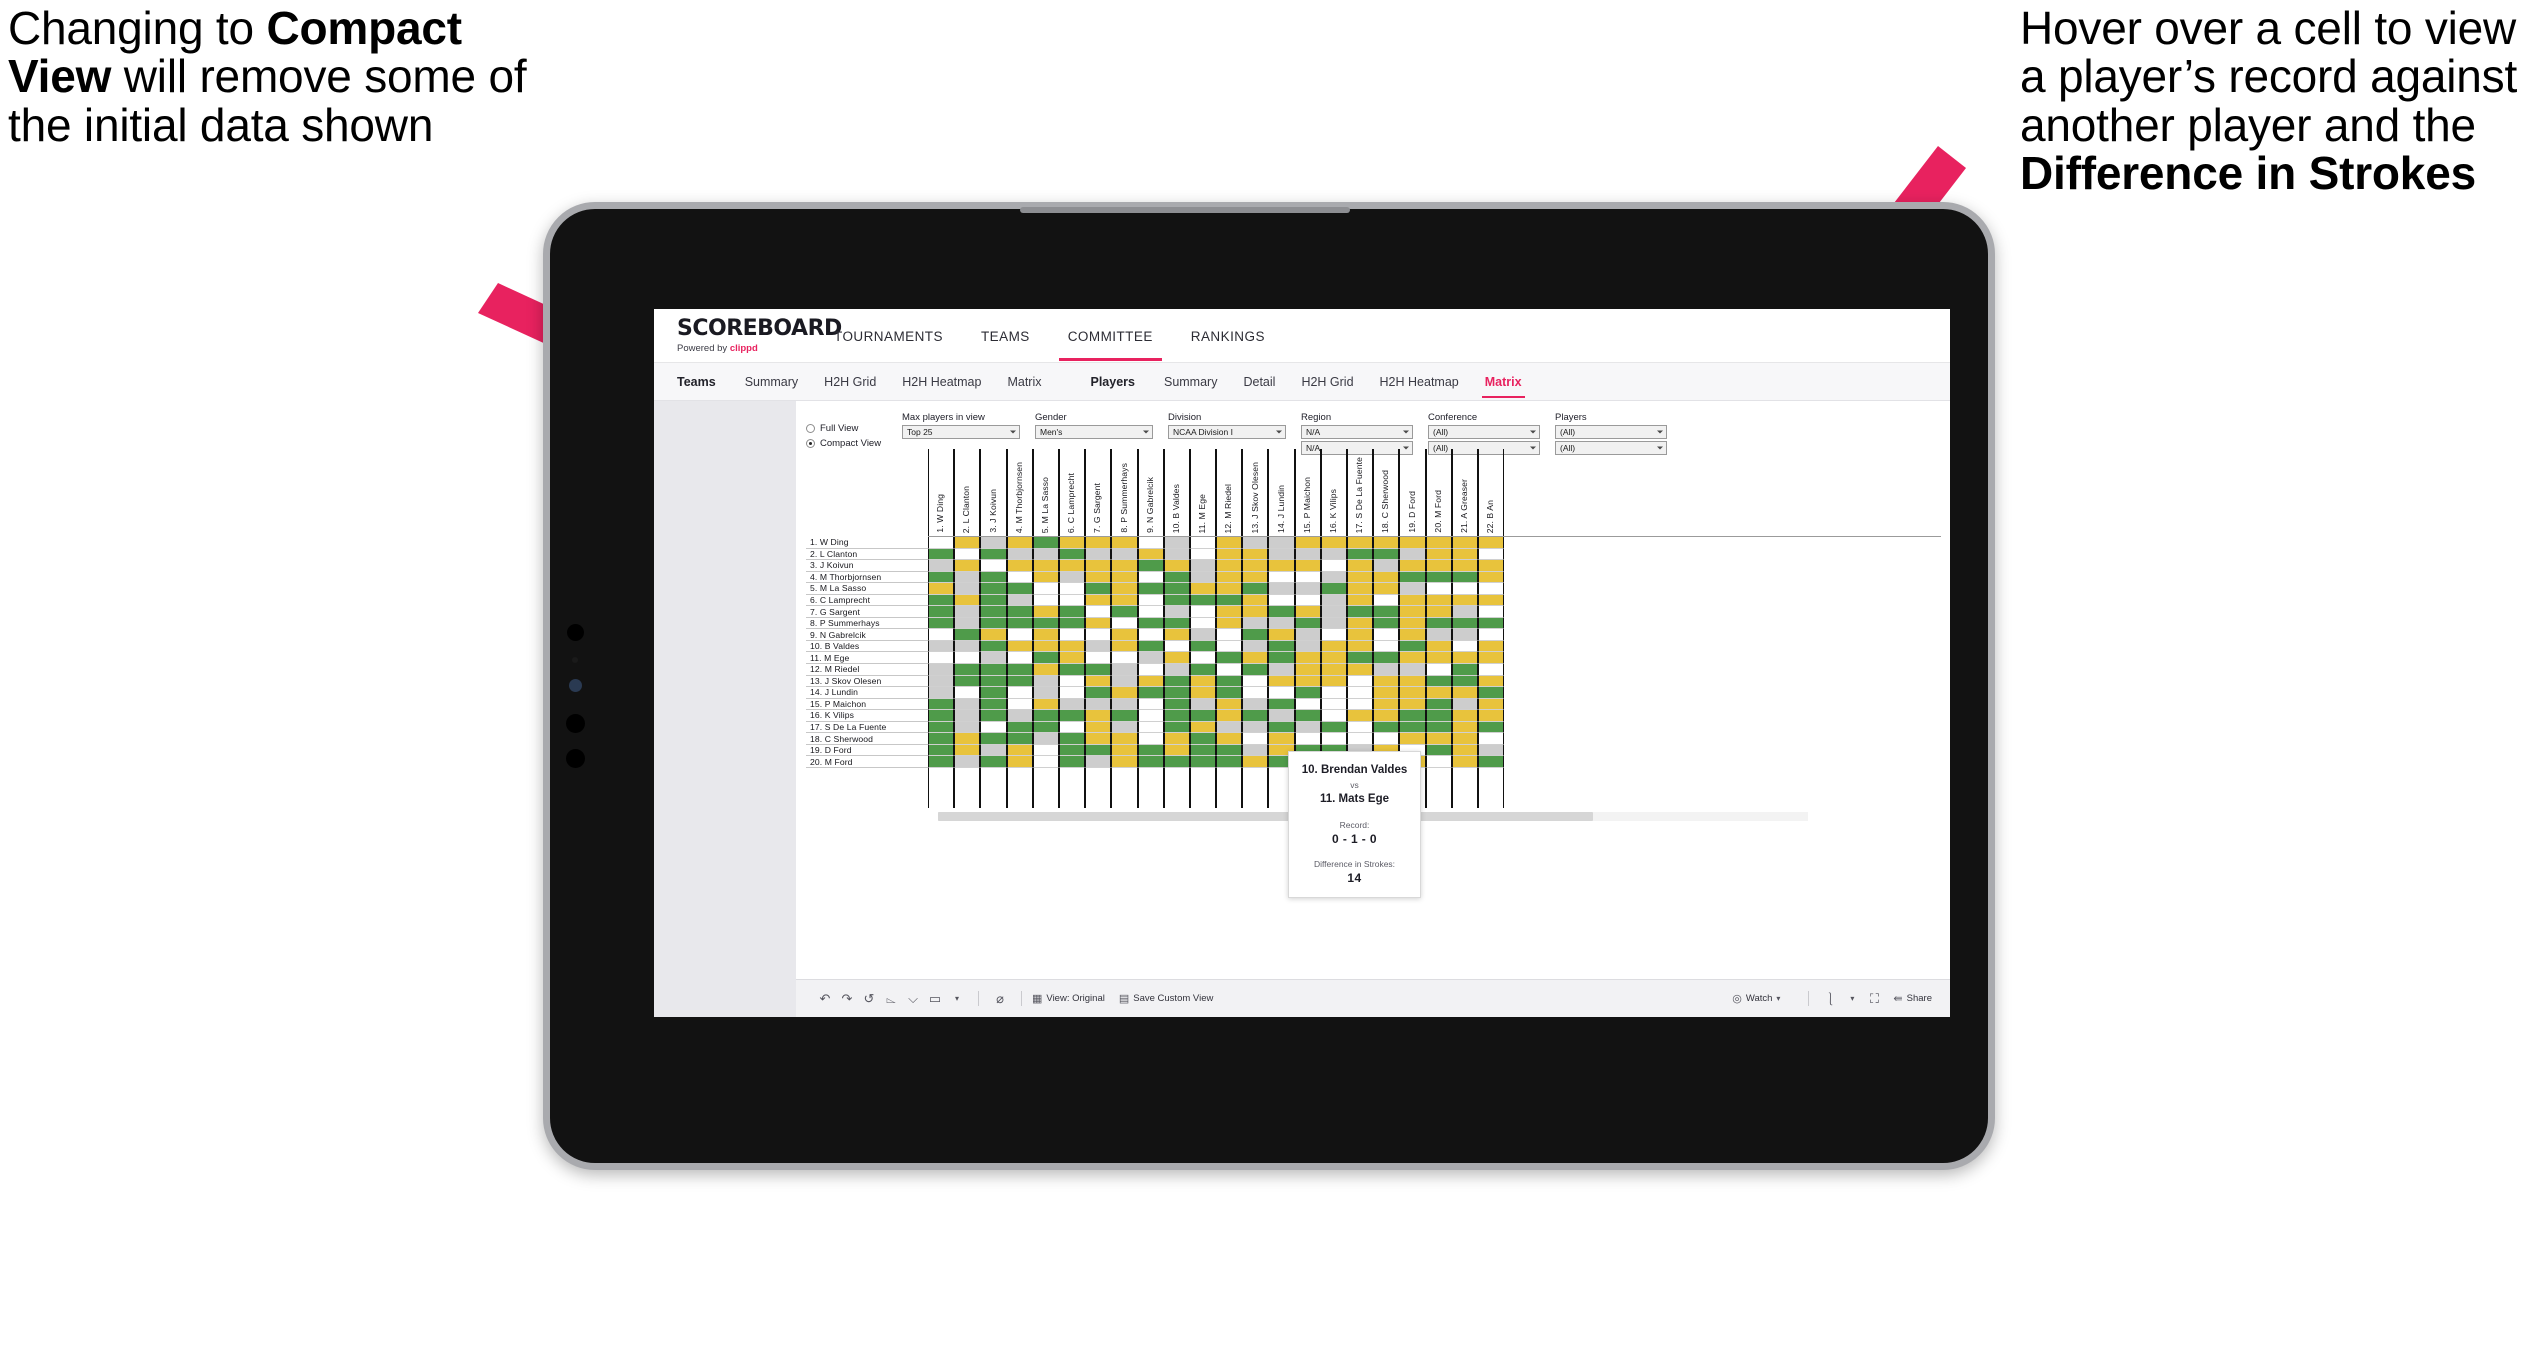 The width and height of the screenshot is (2521, 1356). I want to click on filter-gender-select: Men's, so click(1094, 432).